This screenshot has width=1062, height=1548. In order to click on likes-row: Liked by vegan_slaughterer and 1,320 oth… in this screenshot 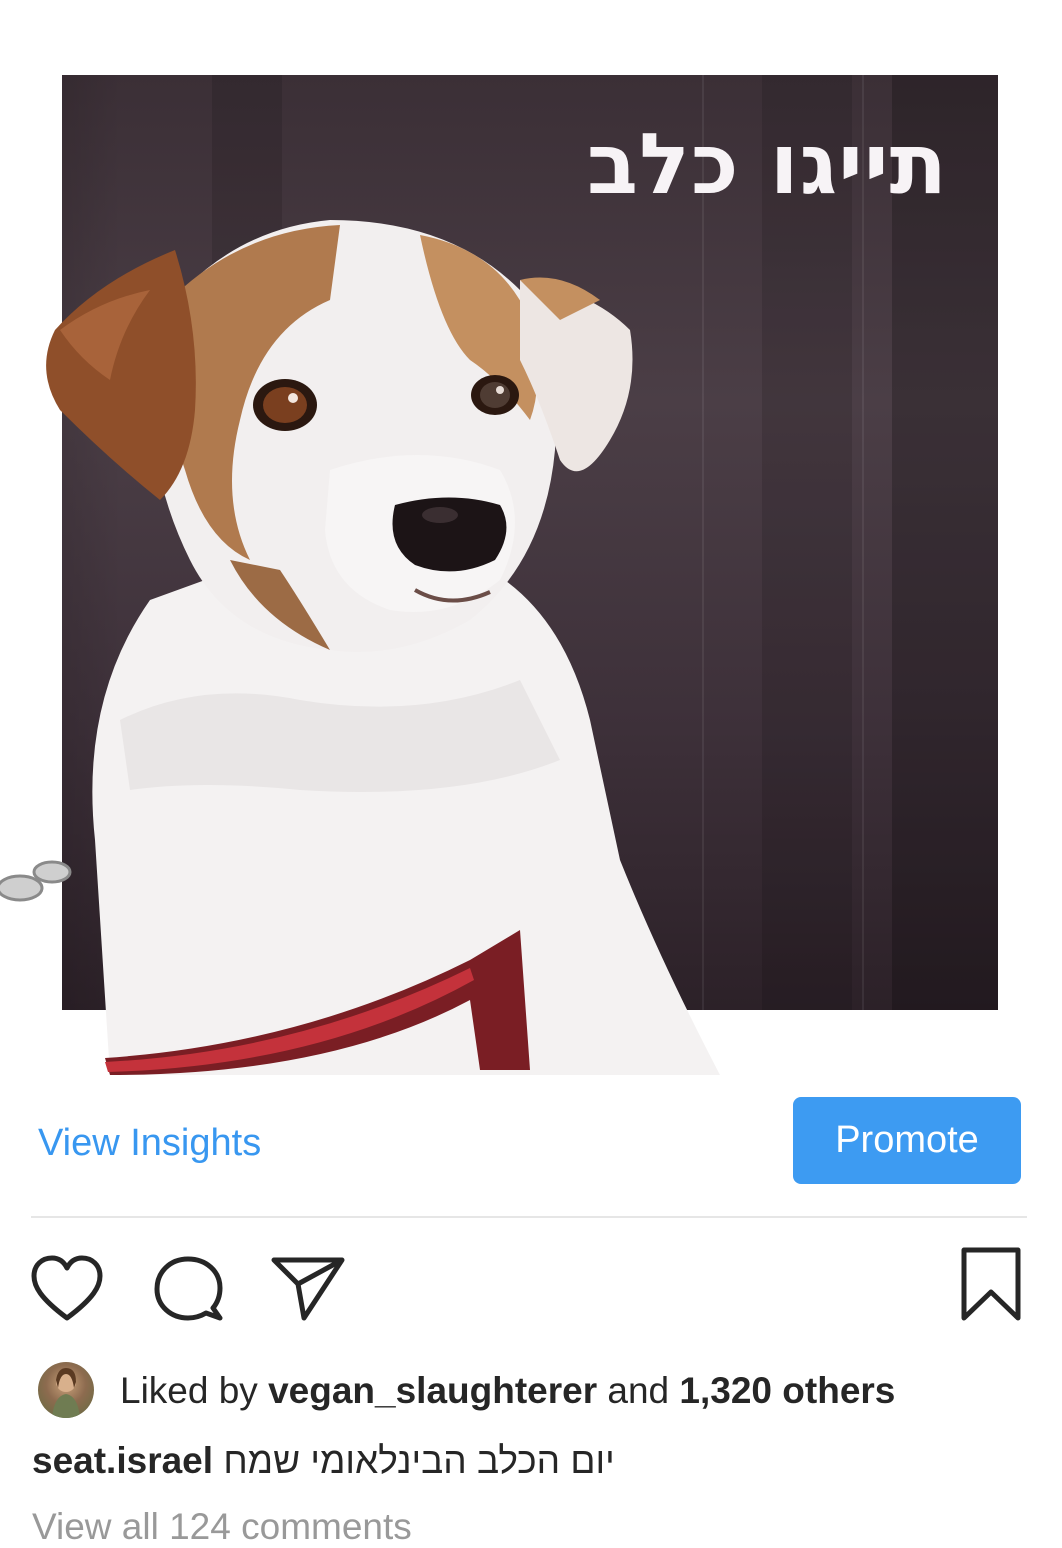, I will do `click(538, 1392)`.